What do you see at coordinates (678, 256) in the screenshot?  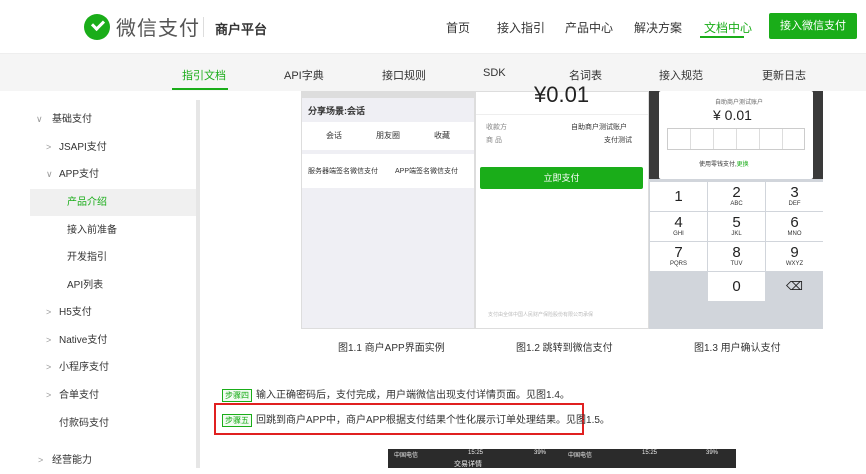 I see `keypad-key: 7 PQRS` at bounding box center [678, 256].